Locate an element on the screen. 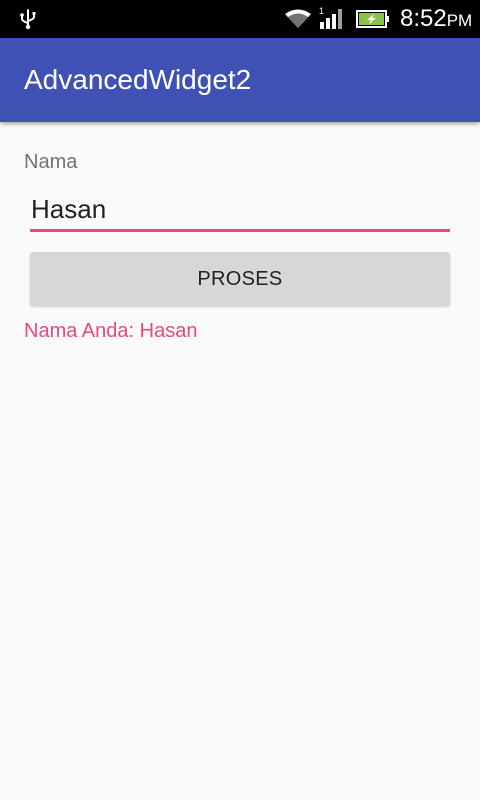 This screenshot has width=480, height=800. status-bar: 1 8:52PM is located at coordinates (240, 19).